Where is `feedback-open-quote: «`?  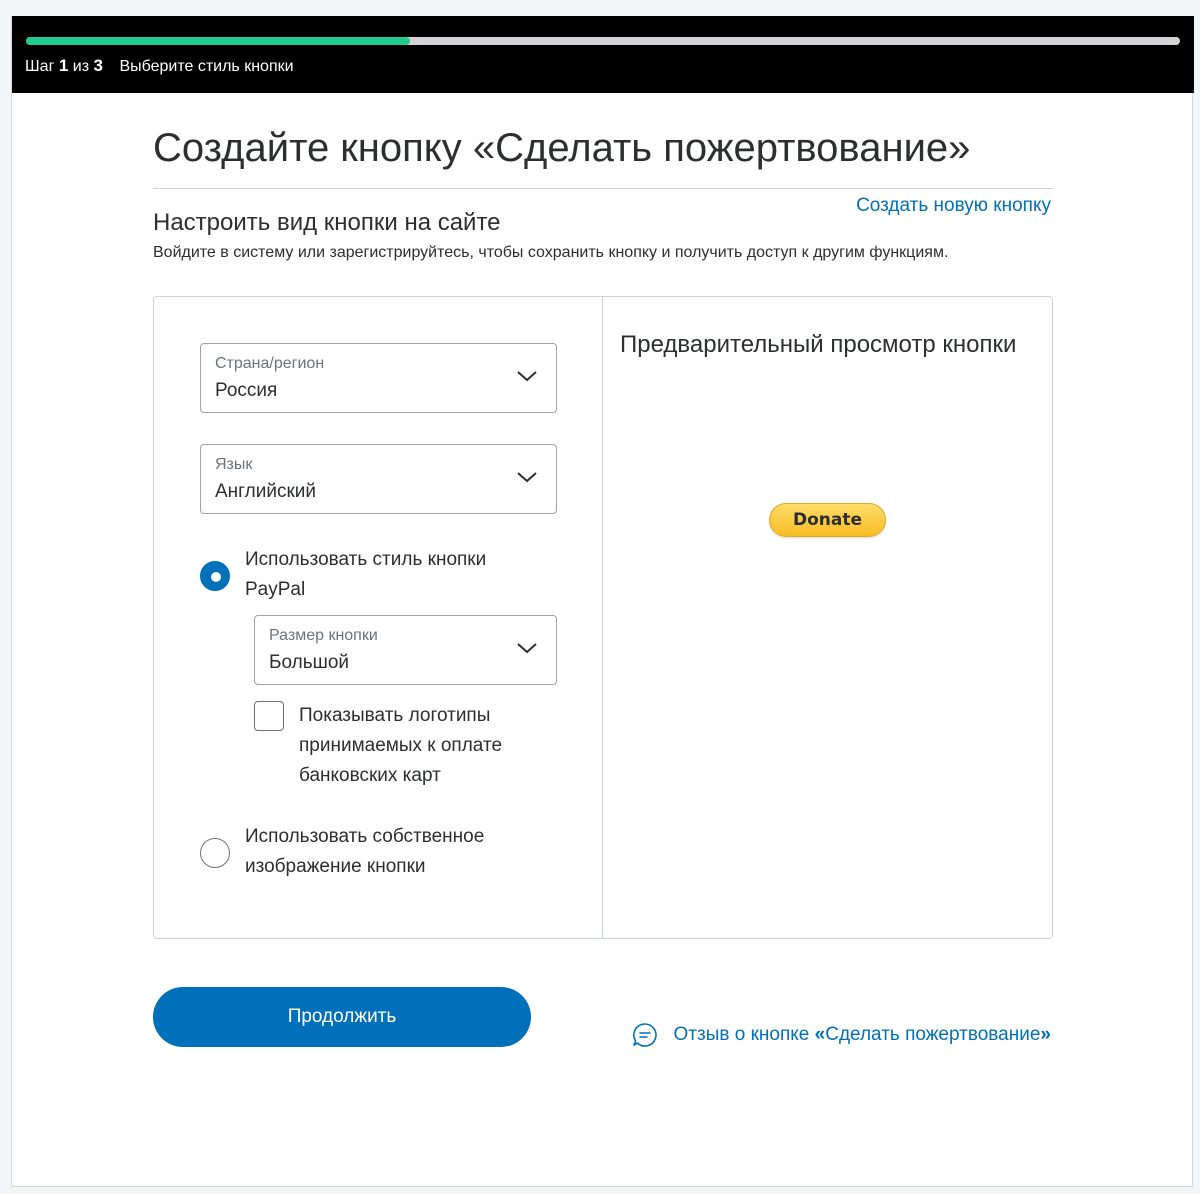 feedback-open-quote: « is located at coordinates (820, 1034).